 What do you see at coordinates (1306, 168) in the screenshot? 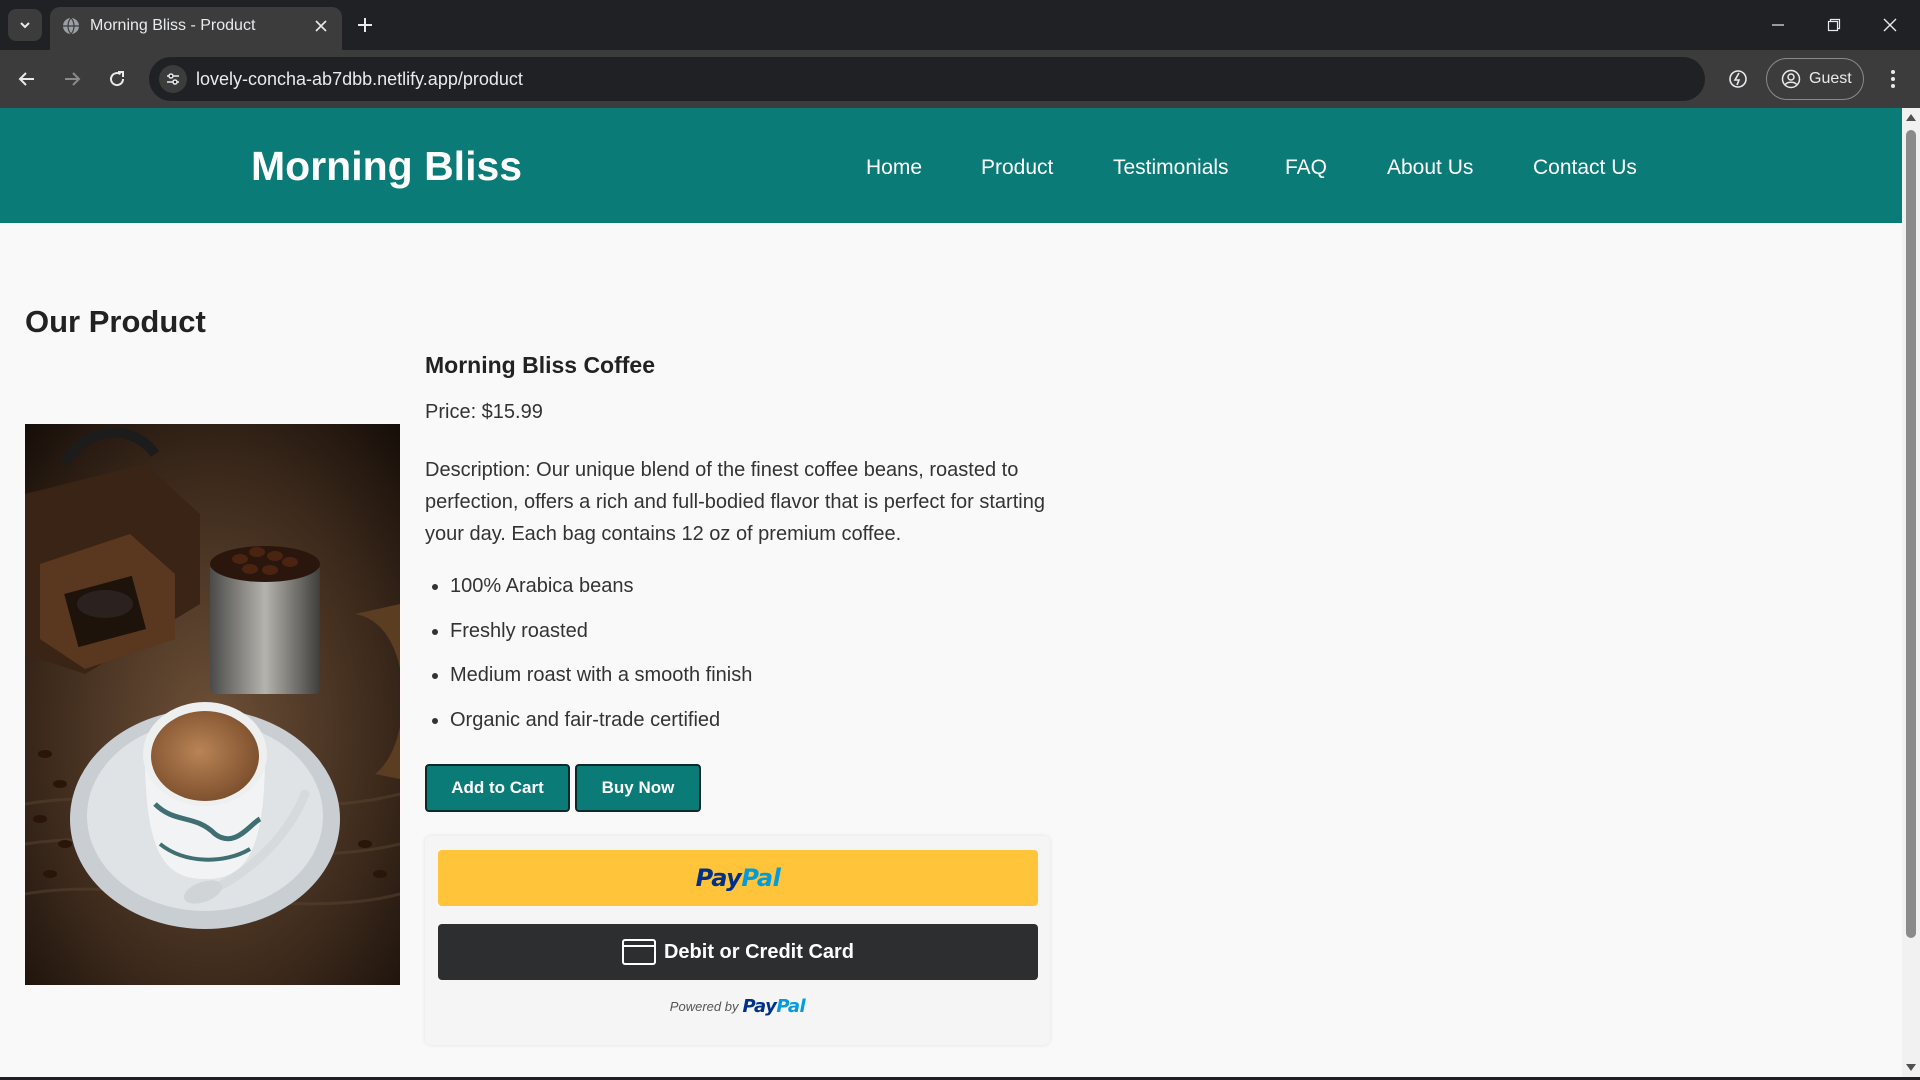
I see `nav-faq: FAQ` at bounding box center [1306, 168].